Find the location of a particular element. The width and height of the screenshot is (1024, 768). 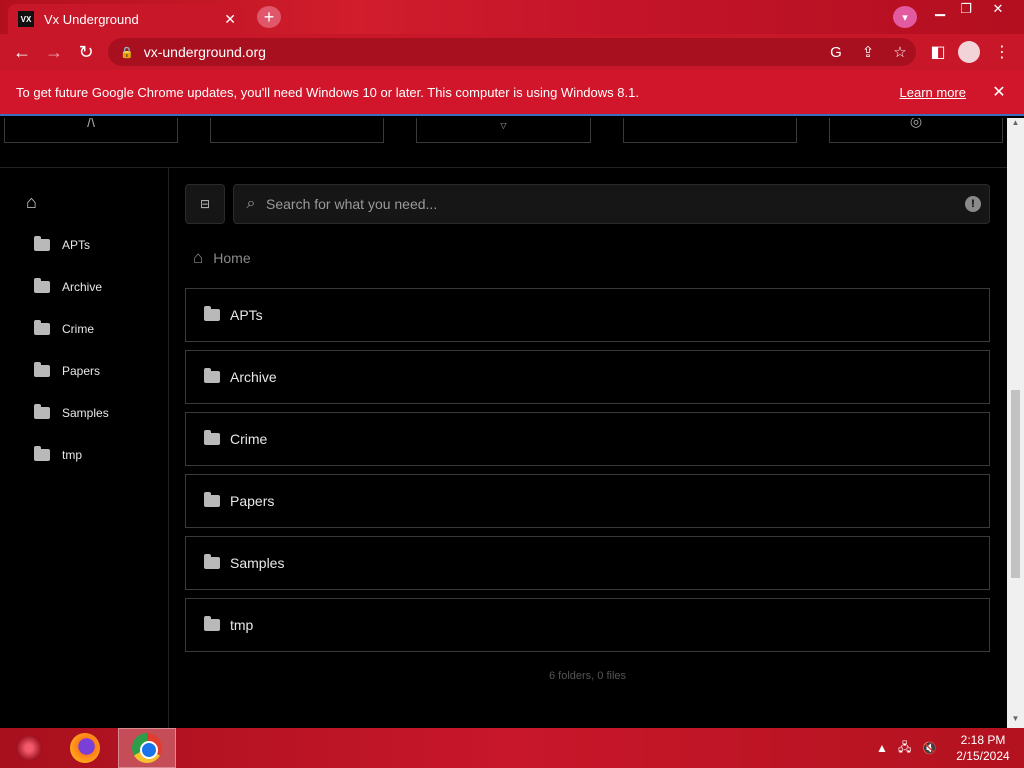

browser-tab: VX Vx Underground ✕ is located at coordinates (127, 19).